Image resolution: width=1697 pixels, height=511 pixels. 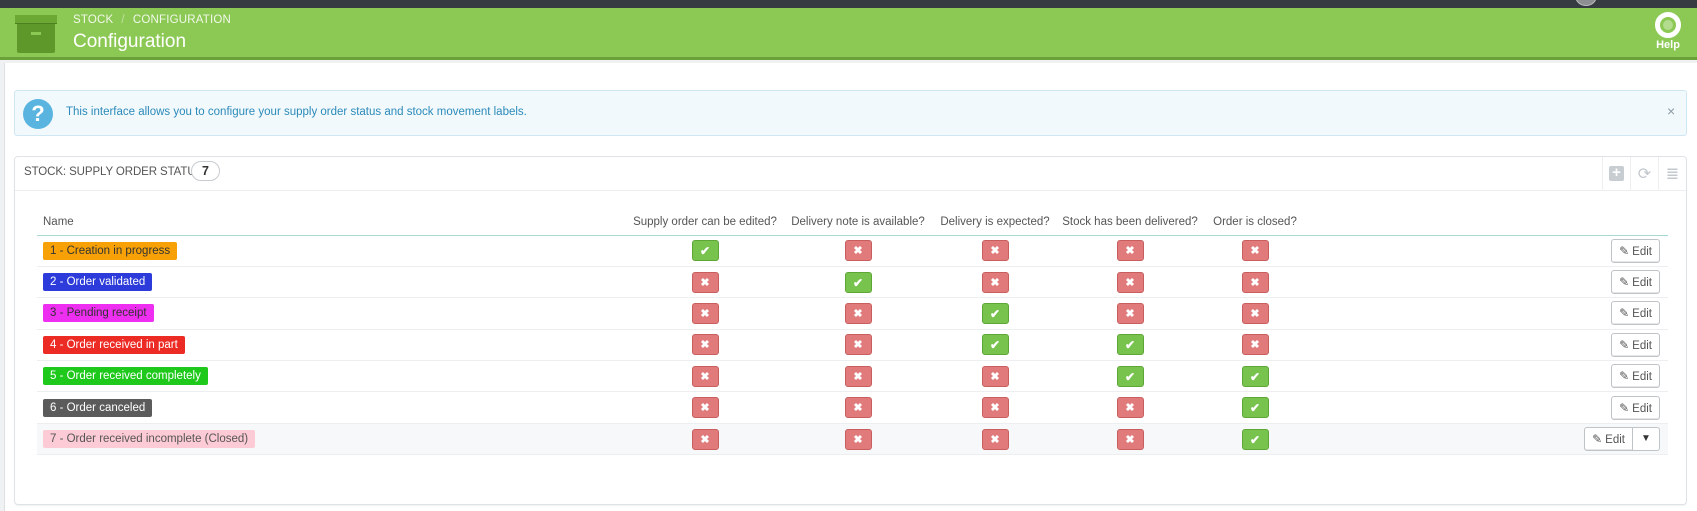 What do you see at coordinates (1255, 222) in the screenshot?
I see `column-header-order-closed: Order is closed?` at bounding box center [1255, 222].